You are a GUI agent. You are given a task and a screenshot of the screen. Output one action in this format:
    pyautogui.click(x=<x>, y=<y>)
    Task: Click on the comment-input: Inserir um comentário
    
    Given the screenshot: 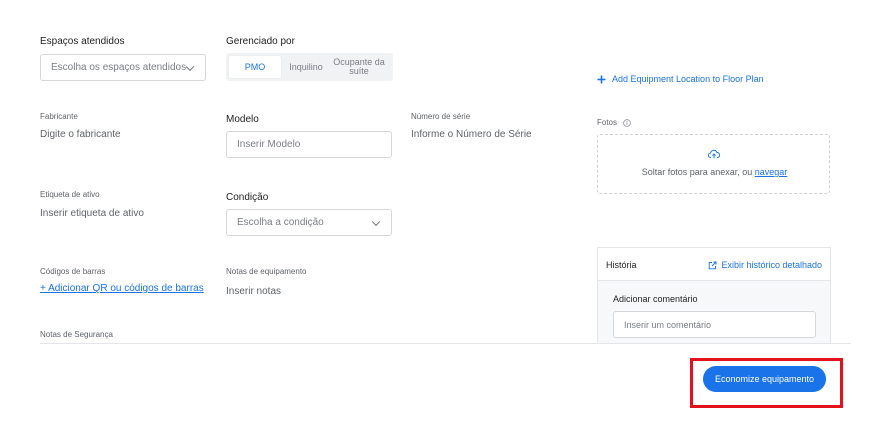 What is the action you would take?
    pyautogui.click(x=714, y=324)
    